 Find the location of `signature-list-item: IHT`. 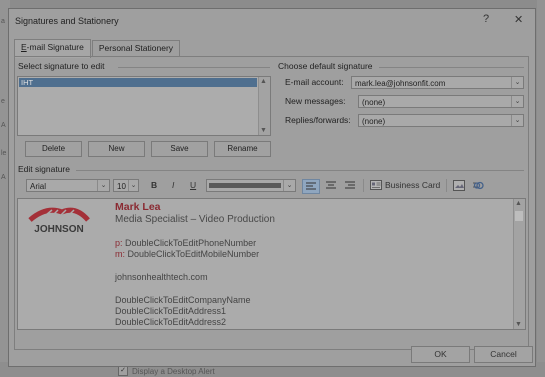

signature-list-item: IHT is located at coordinates (138, 82).